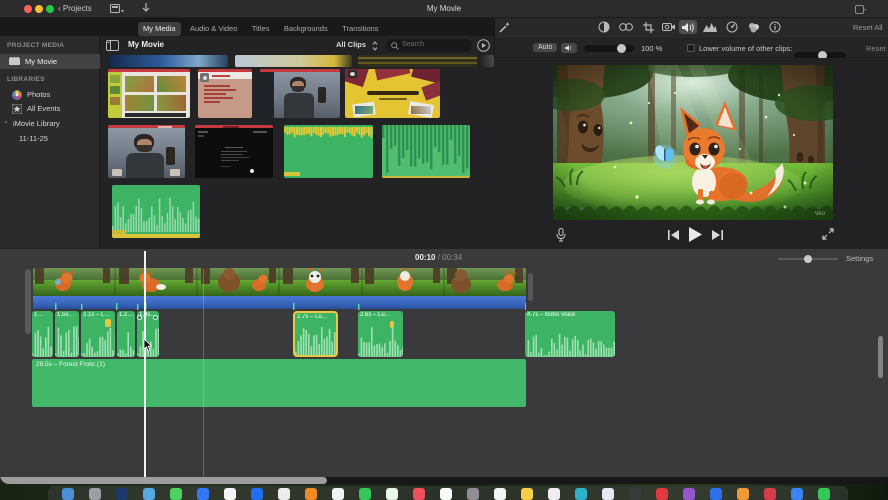  I want to click on crop-icon, so click(648, 27).